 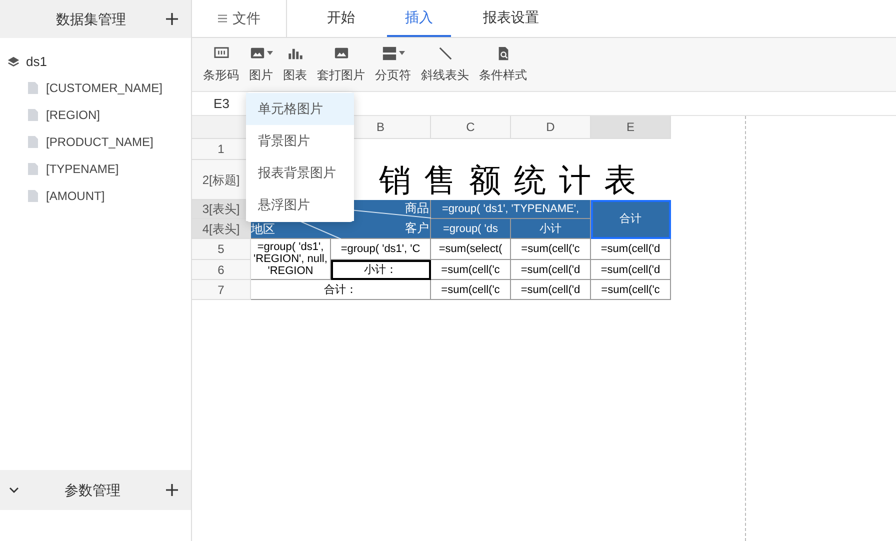 I want to click on report-title: 销售额统计表, so click(x=514, y=180).